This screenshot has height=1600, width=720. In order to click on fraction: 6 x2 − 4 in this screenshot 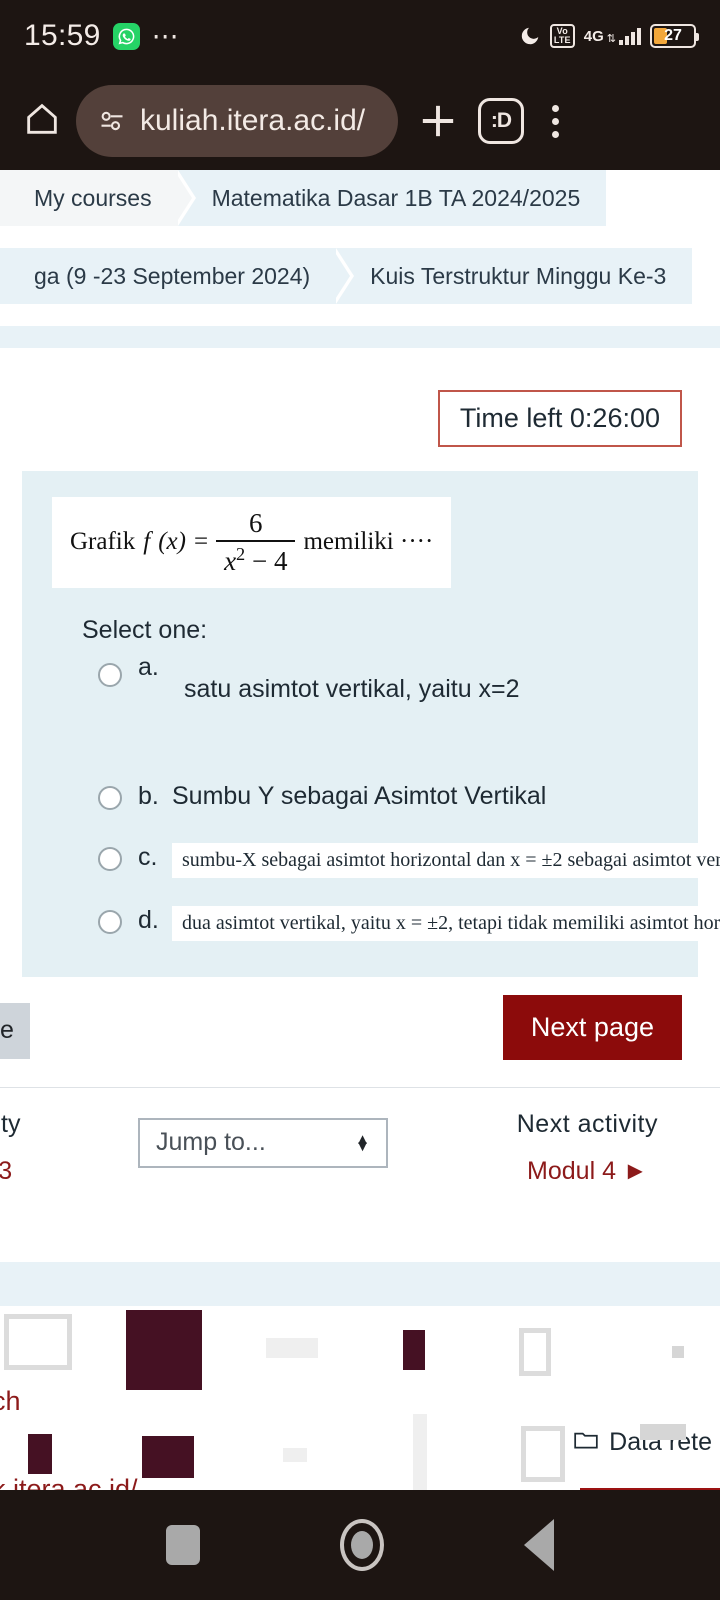, I will do `click(256, 542)`.